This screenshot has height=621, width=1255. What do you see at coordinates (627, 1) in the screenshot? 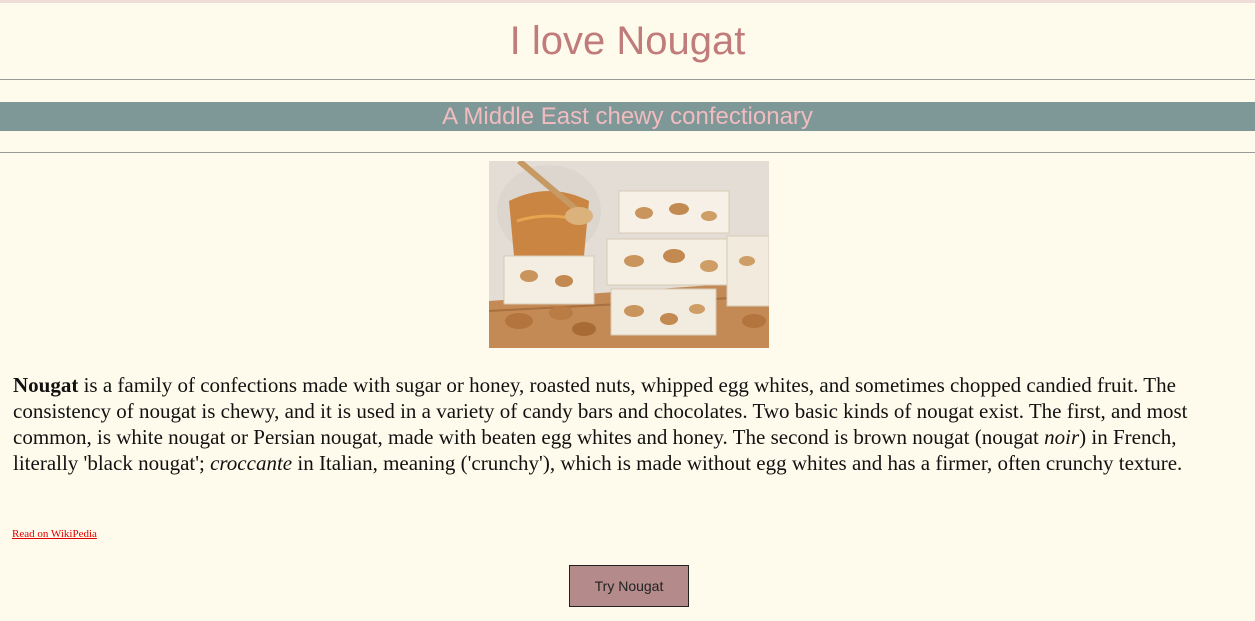
I see `top-strip` at bounding box center [627, 1].